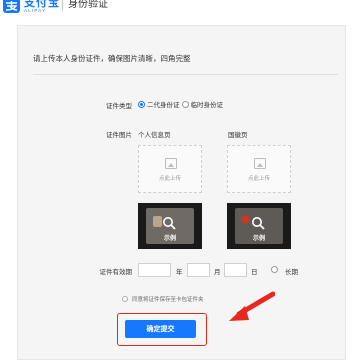 The height and width of the screenshot is (360, 363). Describe the element at coordinates (179, 272) in the screenshot. I see `year-unit: 年` at that location.